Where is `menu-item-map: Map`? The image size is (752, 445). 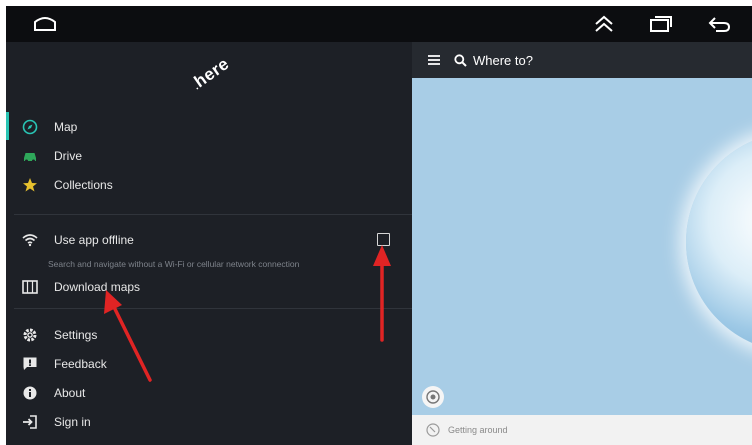
menu-item-map: Map is located at coordinates (210, 127).